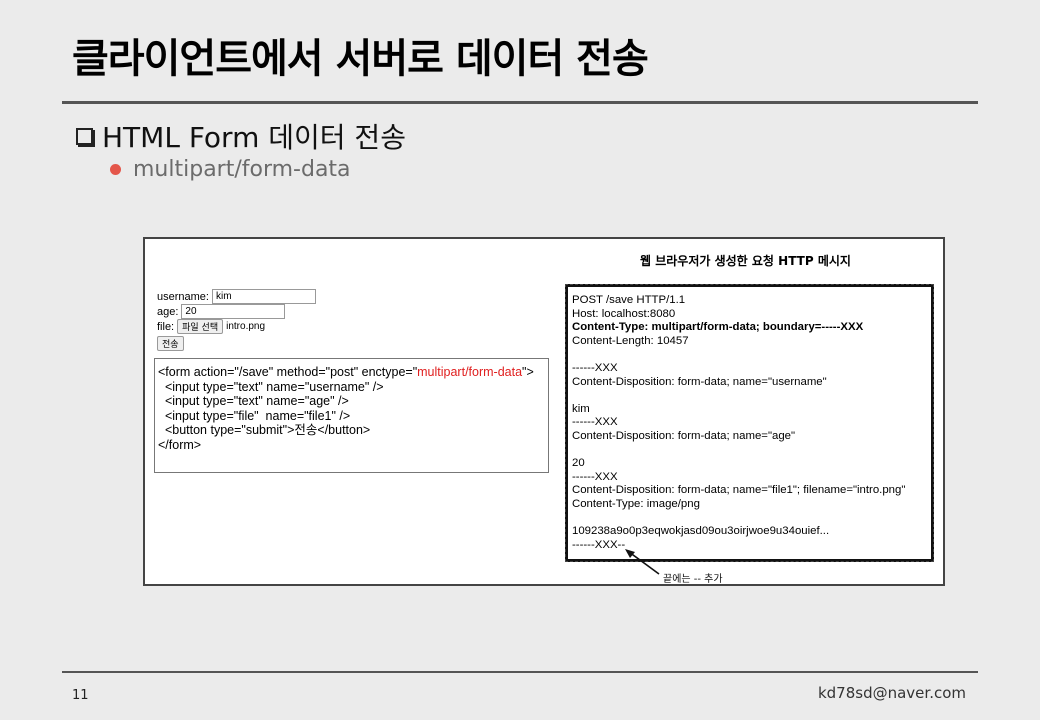 This screenshot has width=1040, height=720. I want to click on code-enctype-highlight: multipart/form-data, so click(470, 372).